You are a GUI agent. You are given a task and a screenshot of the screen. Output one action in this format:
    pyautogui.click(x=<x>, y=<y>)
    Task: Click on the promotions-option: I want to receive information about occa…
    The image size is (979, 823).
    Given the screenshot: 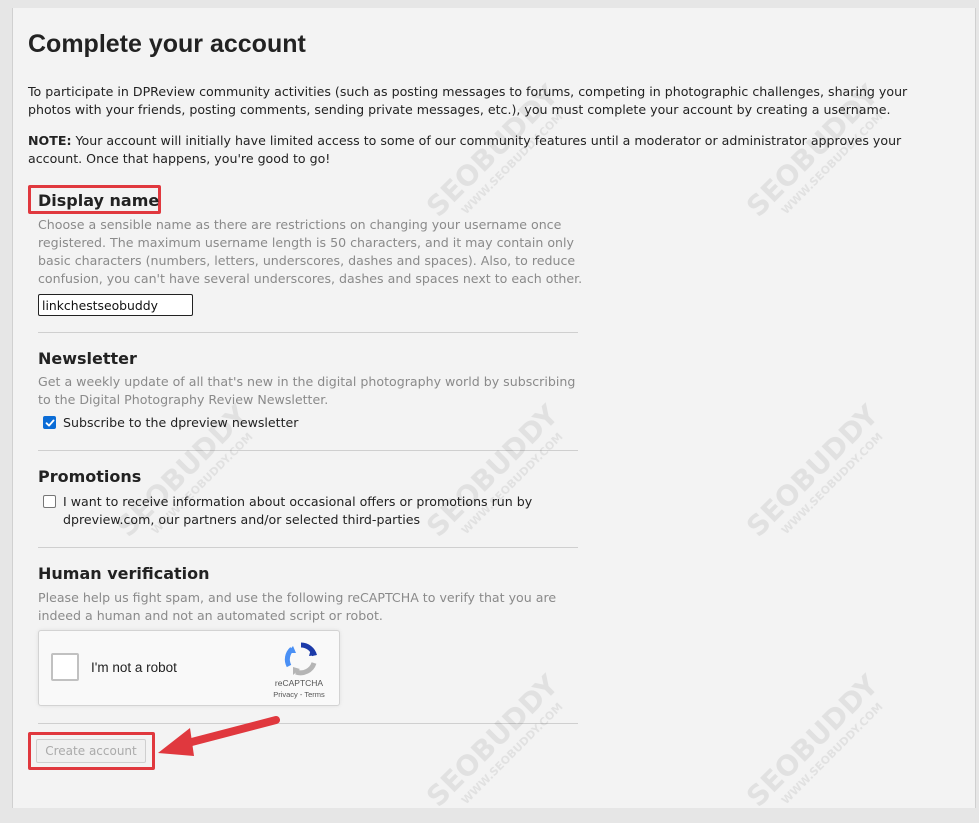 What is the action you would take?
    pyautogui.click(x=288, y=511)
    